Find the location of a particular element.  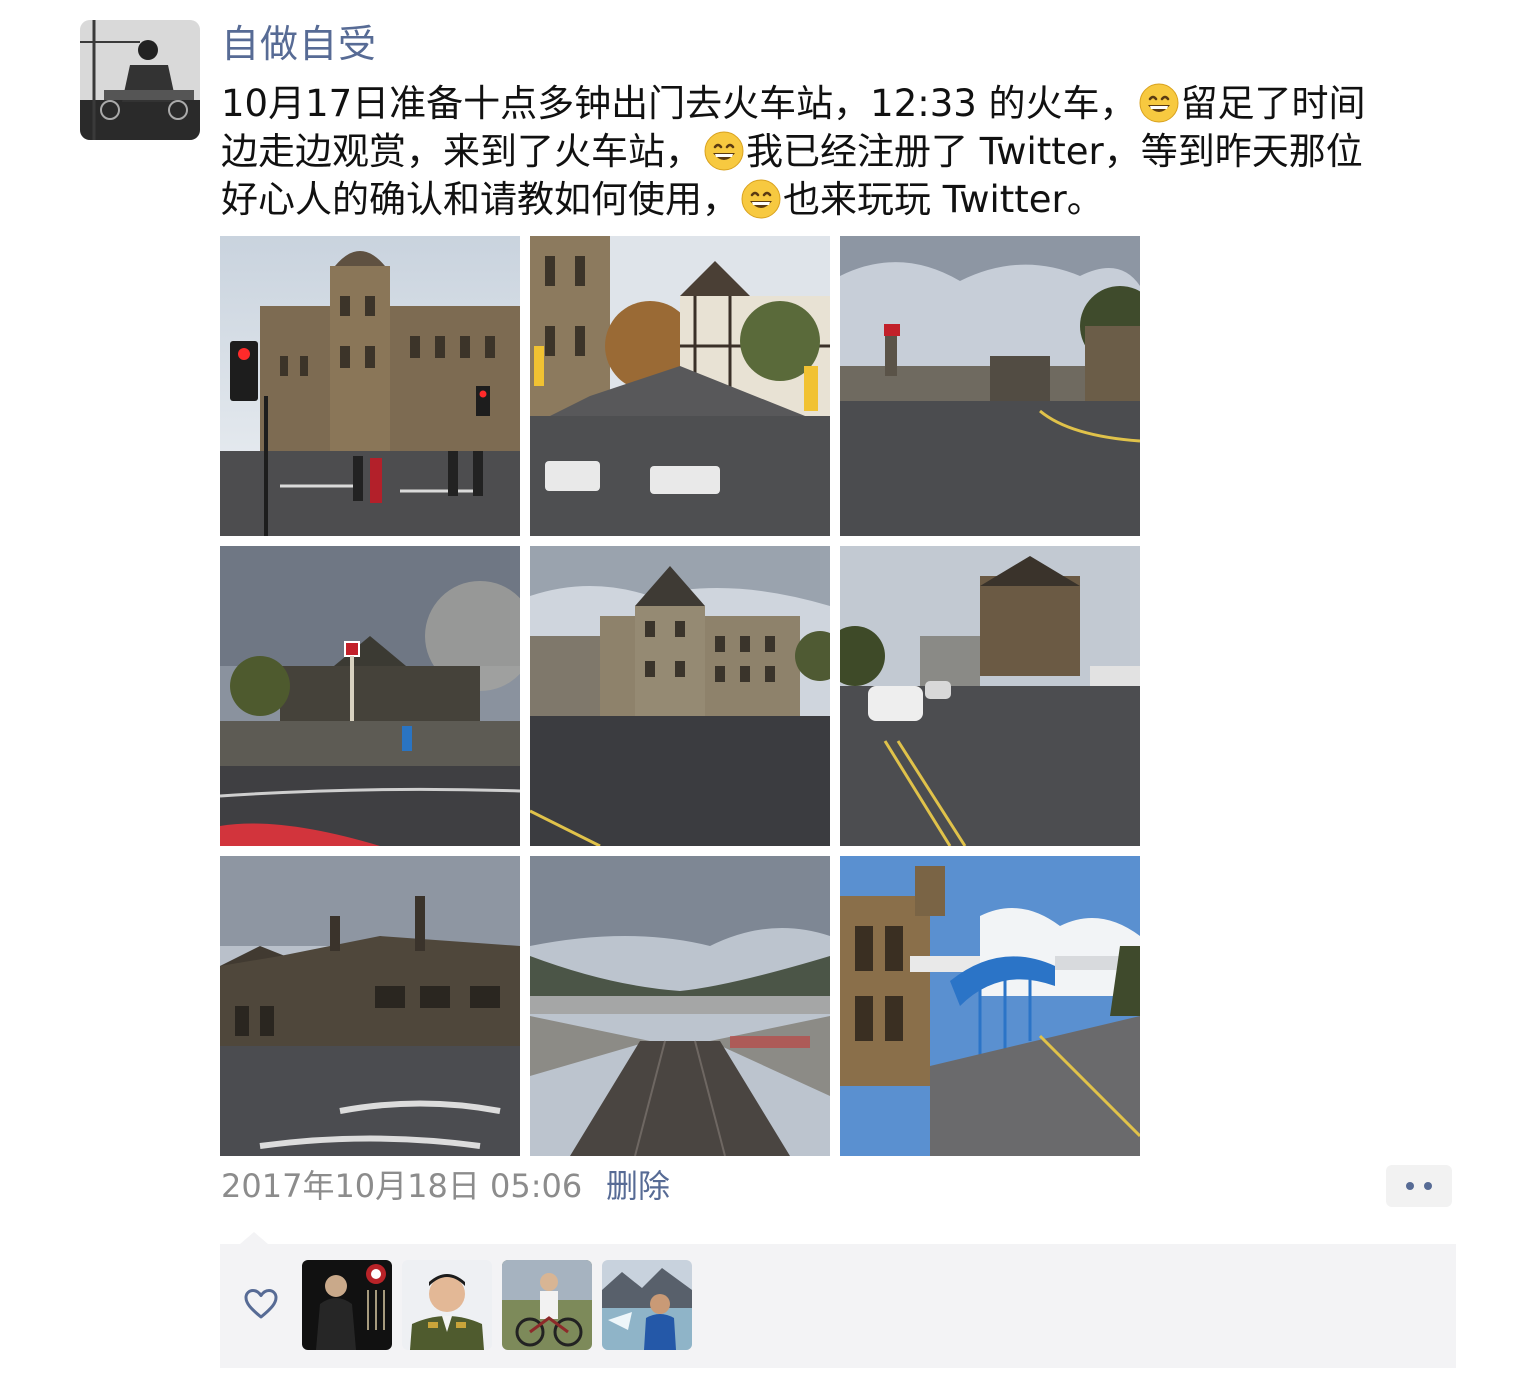

post-timestamp: 2017年10月18日 05:06 is located at coordinates (402, 1186).